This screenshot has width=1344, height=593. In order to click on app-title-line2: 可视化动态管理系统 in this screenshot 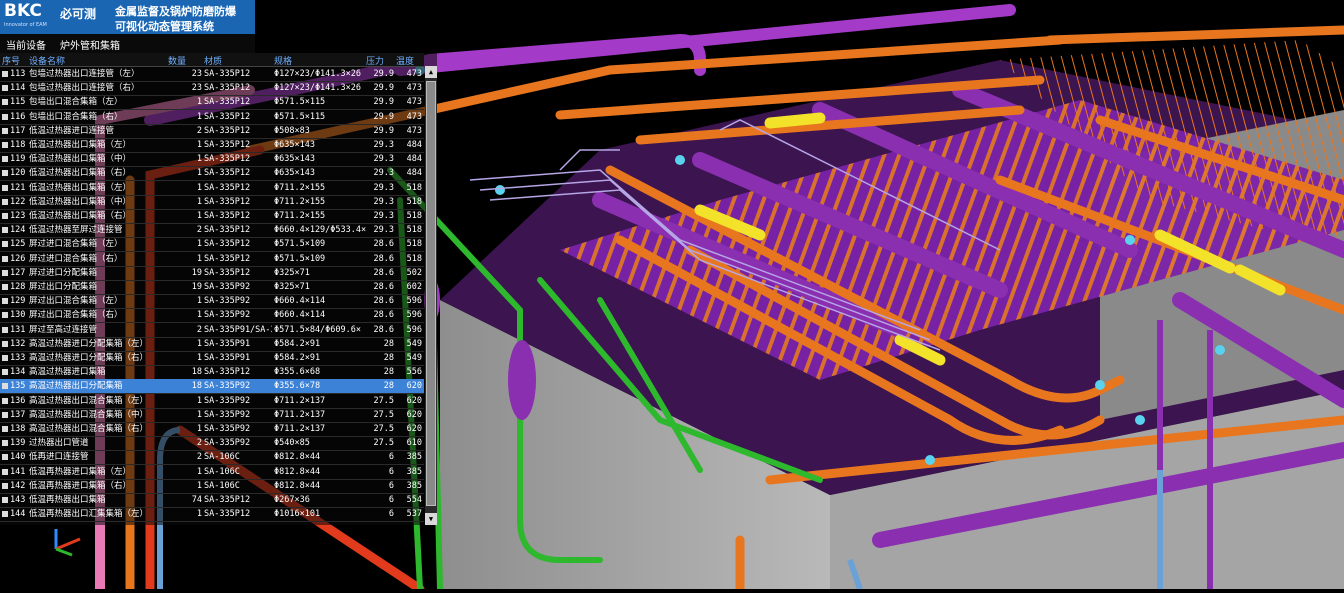, I will do `click(164, 26)`.